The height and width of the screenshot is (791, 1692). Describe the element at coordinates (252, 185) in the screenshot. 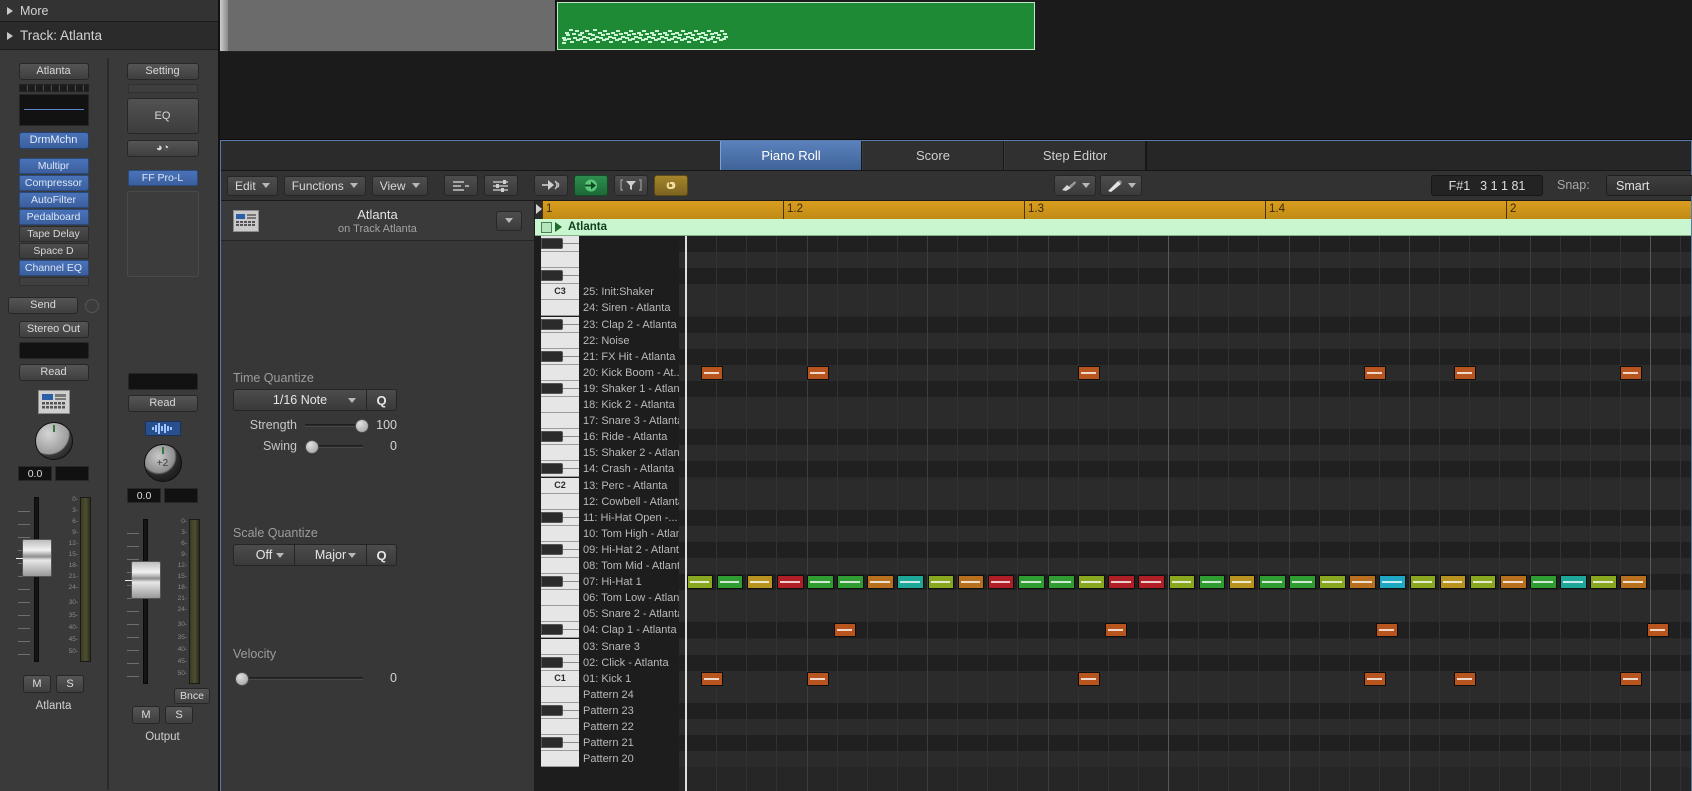

I see `edit-menu-button: Edit` at that location.